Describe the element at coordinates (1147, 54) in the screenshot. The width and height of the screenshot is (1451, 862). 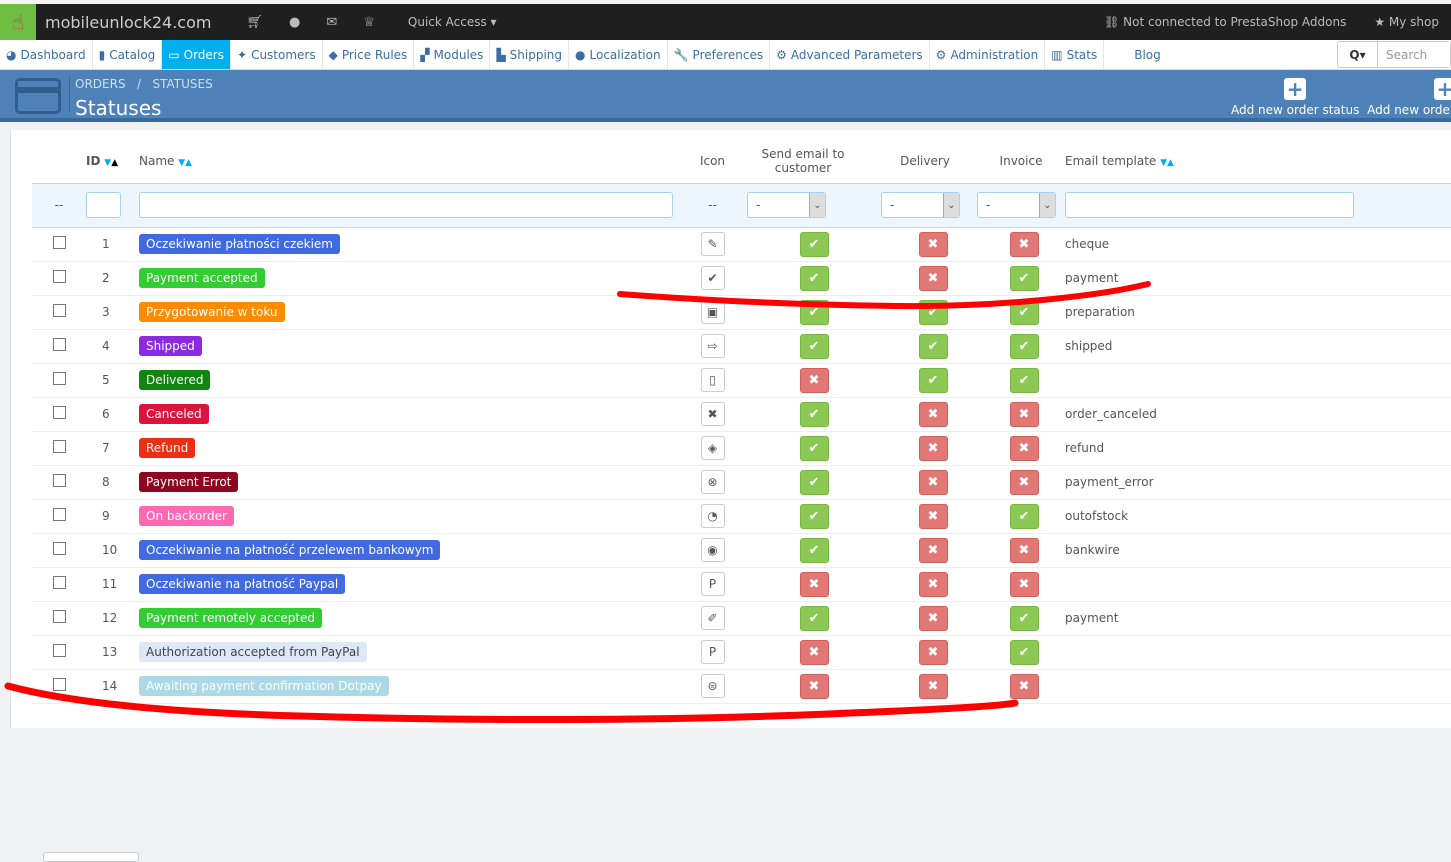
I see `nav-item-blog: Blog` at that location.